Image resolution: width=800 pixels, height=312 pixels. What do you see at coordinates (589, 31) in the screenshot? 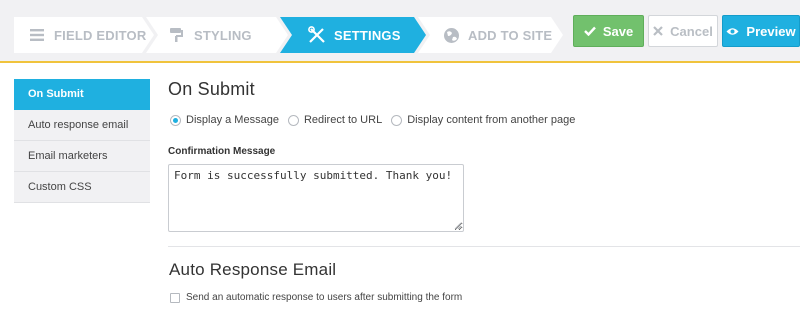
I see `check-icon` at bounding box center [589, 31].